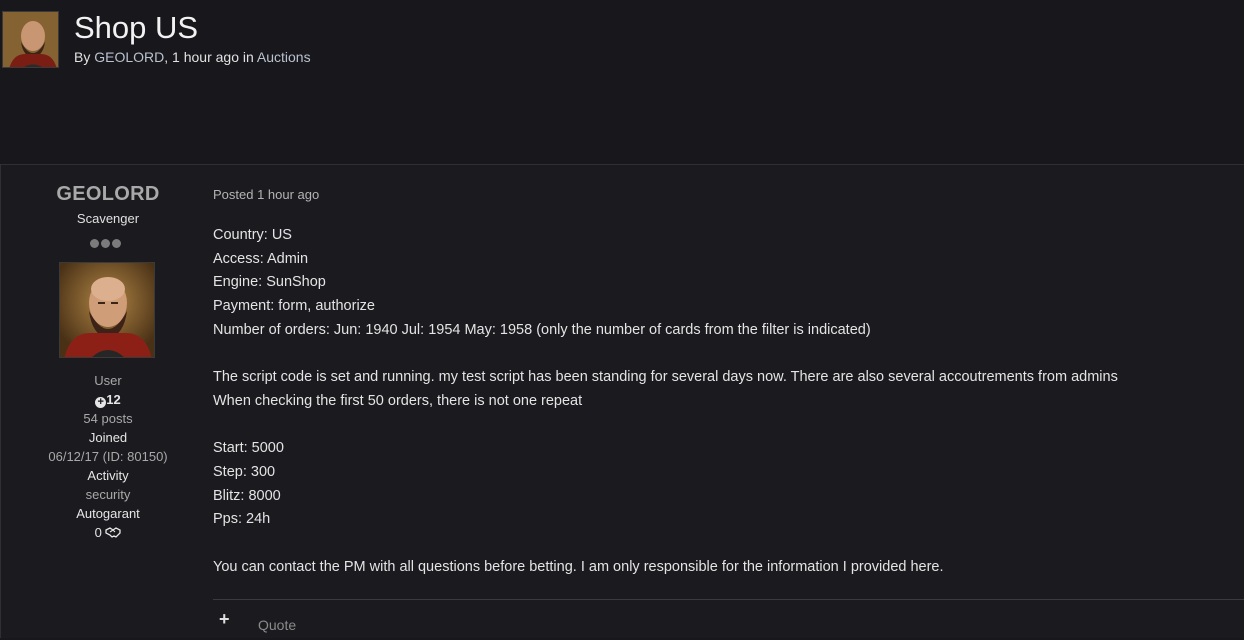 The height and width of the screenshot is (640, 1244). What do you see at coordinates (242, 519) in the screenshot?
I see `post-line: Pps: 24h` at bounding box center [242, 519].